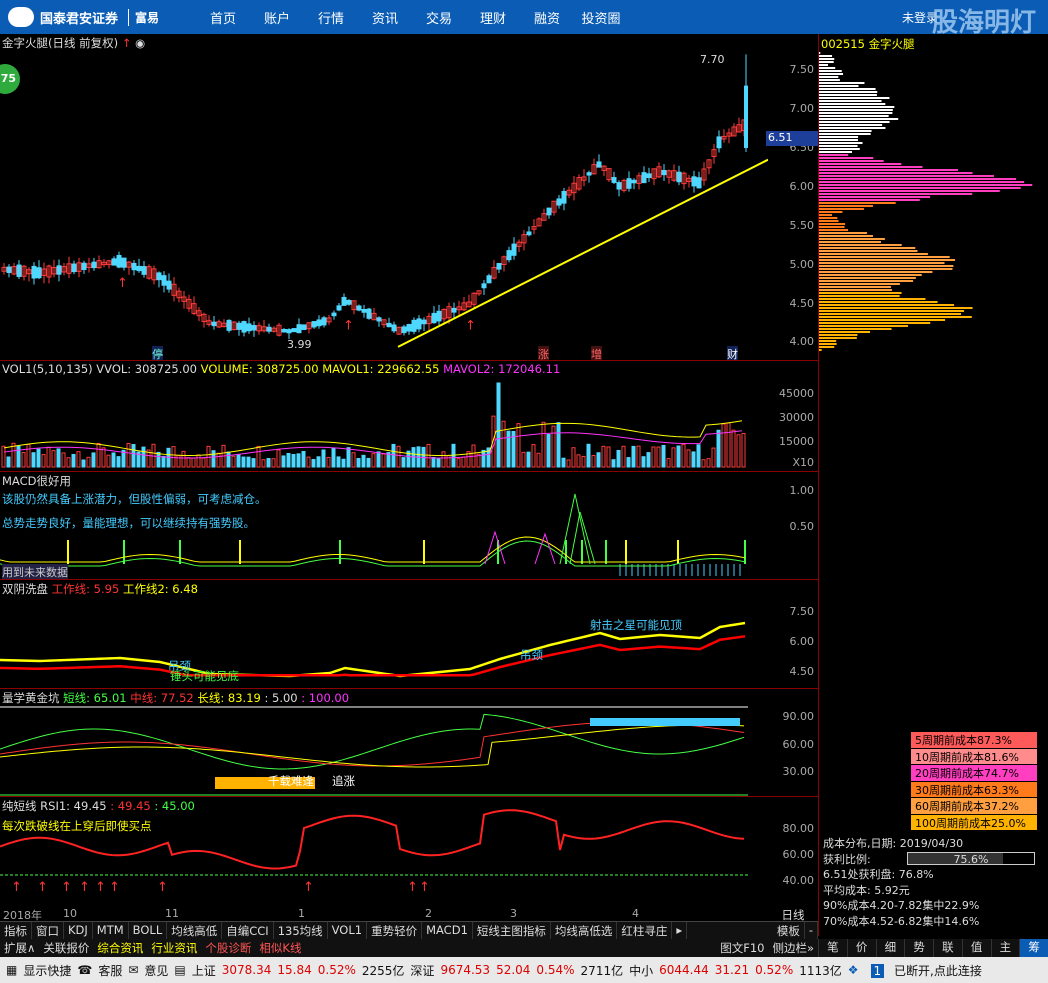  I want to click on tab-window: 窗口, so click(48, 930).